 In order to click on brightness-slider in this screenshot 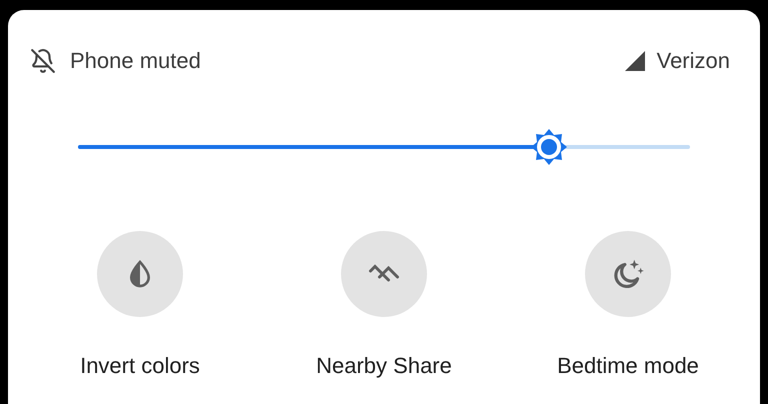, I will do `click(384, 147)`.